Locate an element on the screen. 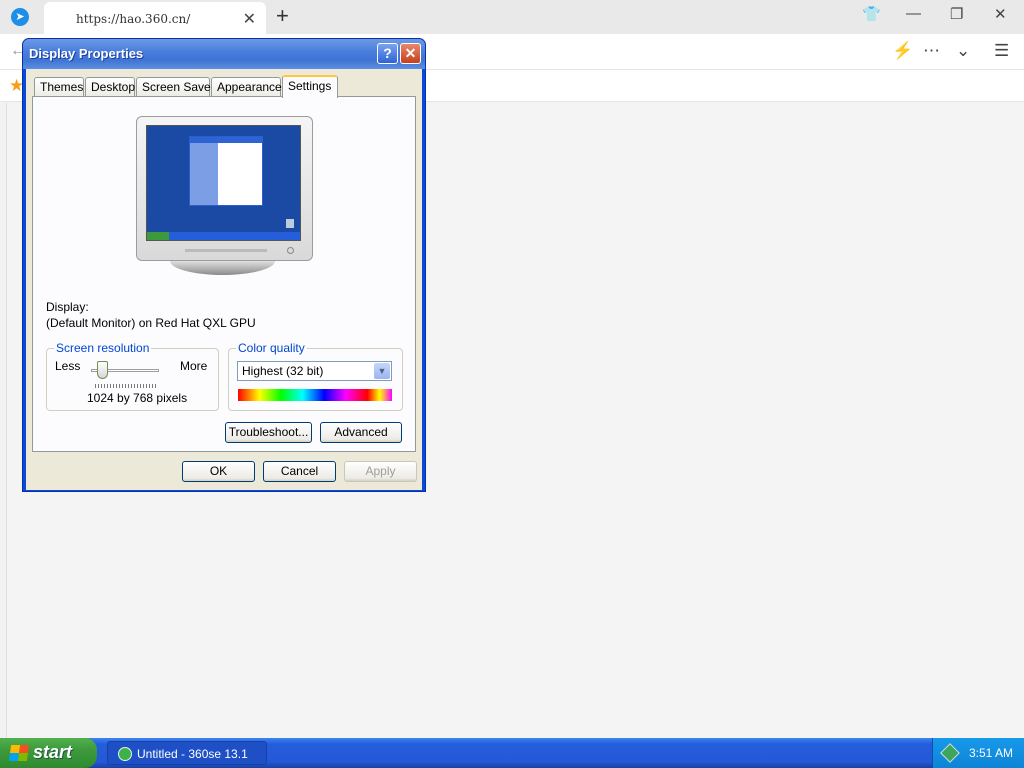  system-tray: 3:51 AM is located at coordinates (978, 753).